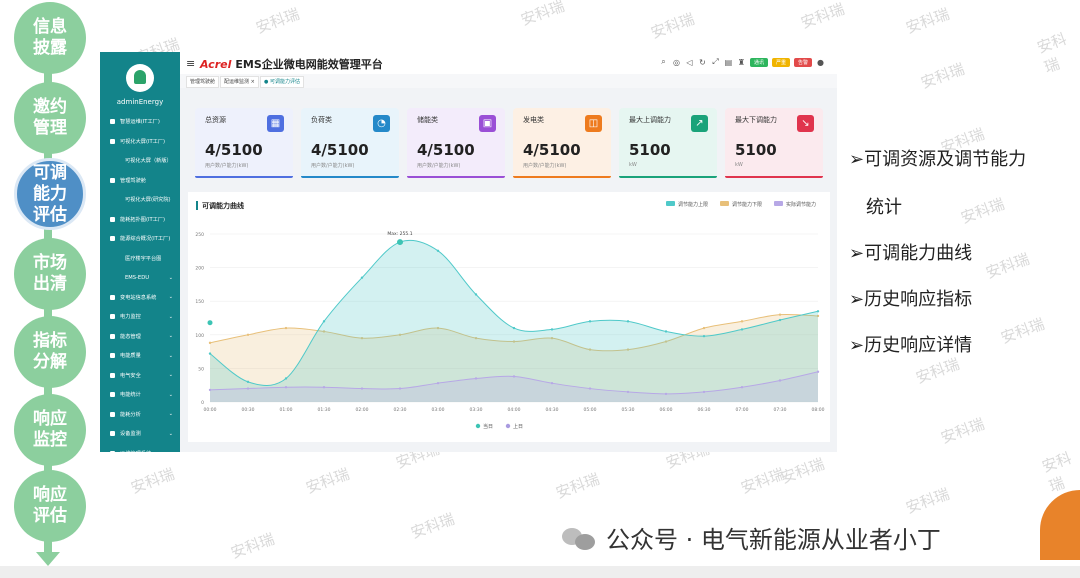 This screenshot has height=578, width=1080. Describe the element at coordinates (702, 62) in the screenshot. I see `refresh-icon: ↻` at that location.